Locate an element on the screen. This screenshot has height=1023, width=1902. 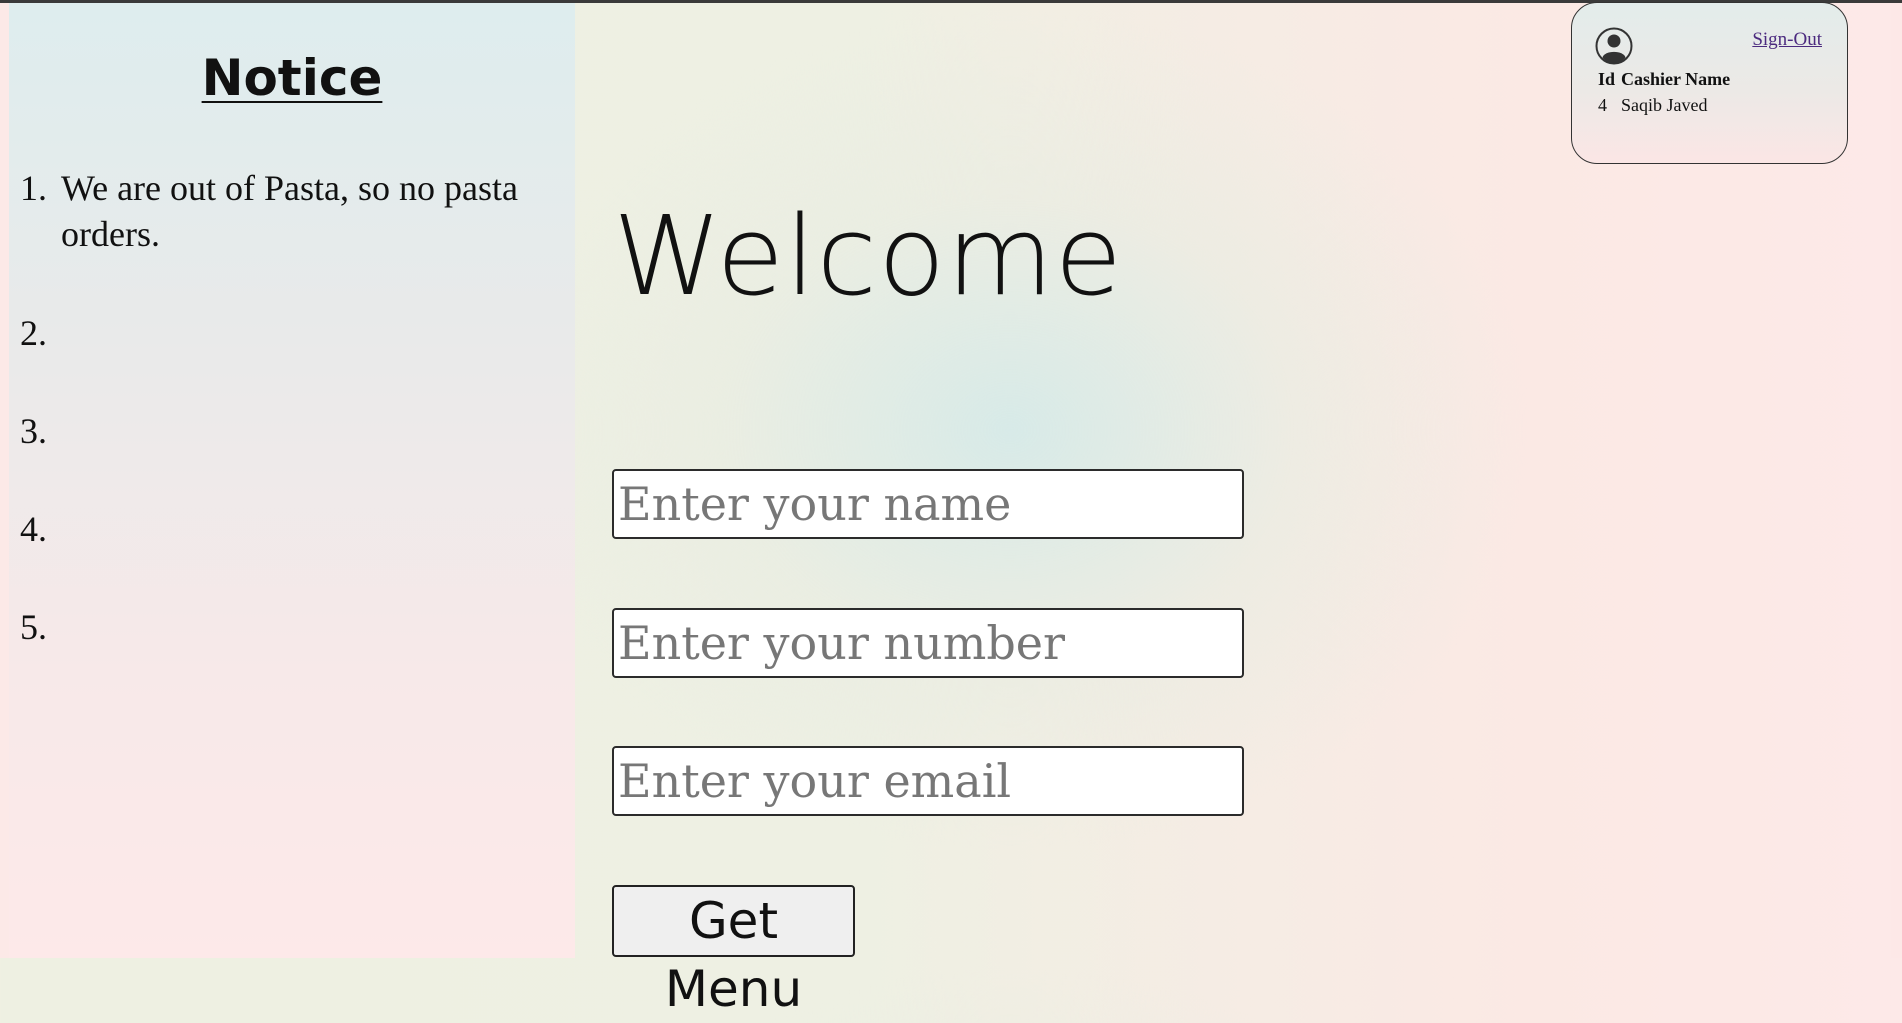
notice-item-text: We are out of Pasta, so no pasta orders. is located at coordinates (289, 211).